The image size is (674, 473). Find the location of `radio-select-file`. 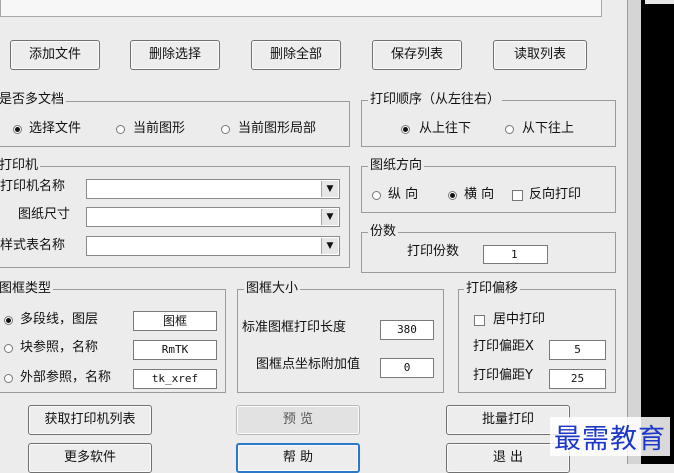

radio-select-file is located at coordinates (17, 129).